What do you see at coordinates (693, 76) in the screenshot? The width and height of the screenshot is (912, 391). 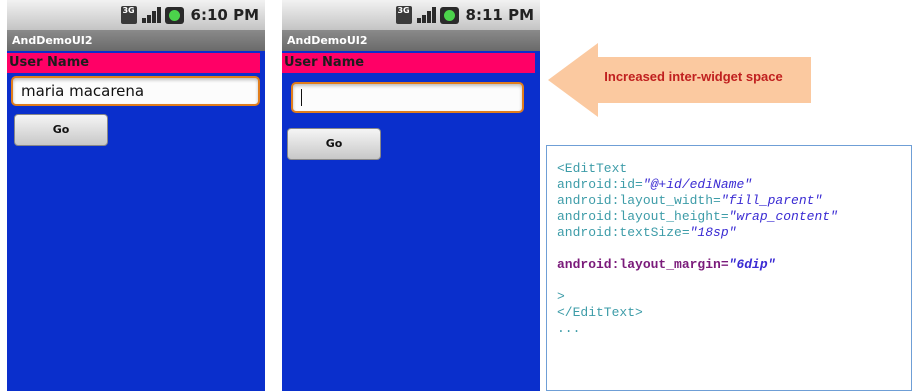 I see `callout-text: Increased inter-widget space` at bounding box center [693, 76].